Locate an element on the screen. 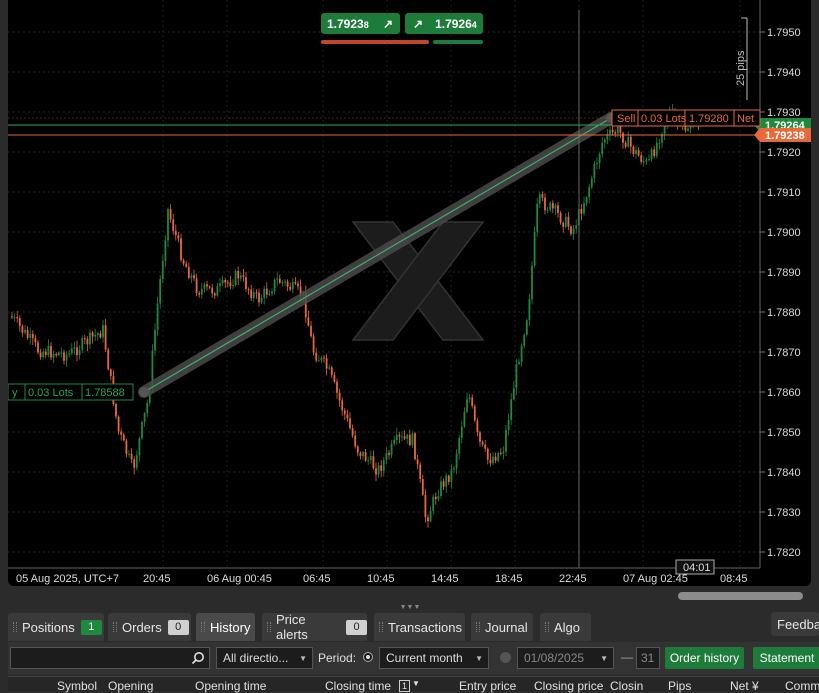  tab-positions: Positions 1 is located at coordinates (56, 627).